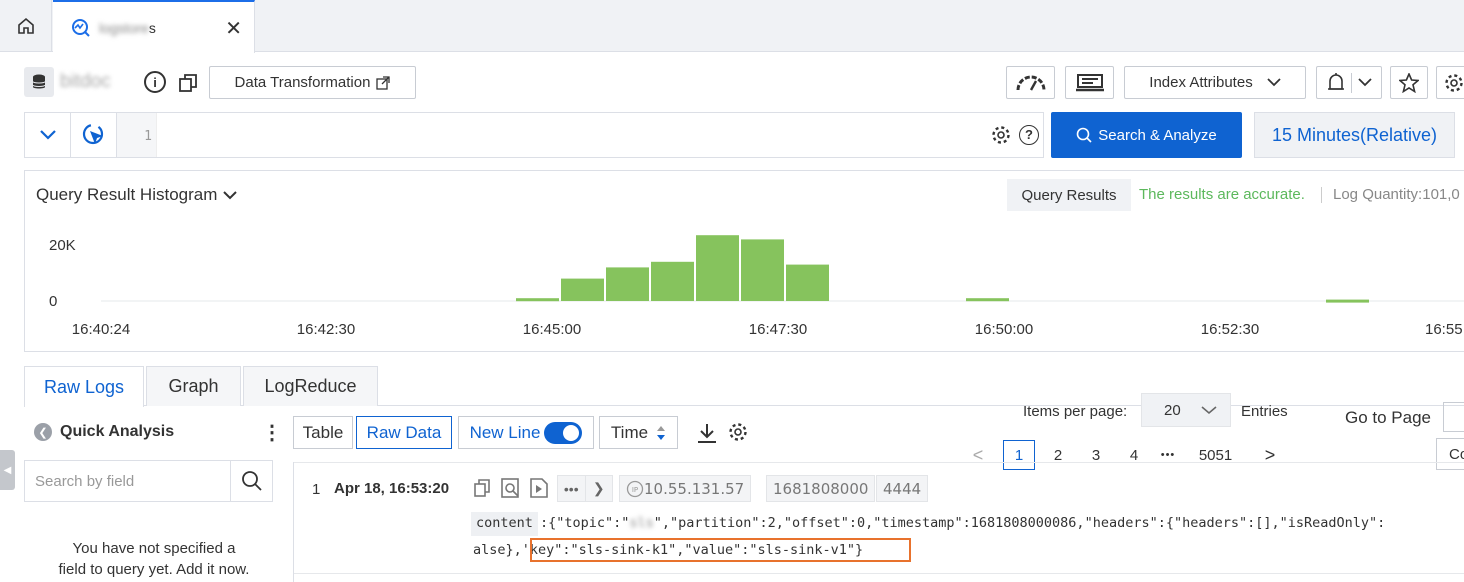  I want to click on star-icon, so click(1409, 82).